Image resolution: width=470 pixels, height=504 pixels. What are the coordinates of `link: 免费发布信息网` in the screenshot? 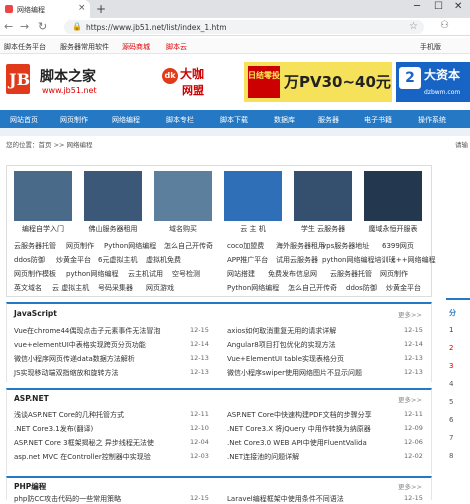 It's located at (292, 274).